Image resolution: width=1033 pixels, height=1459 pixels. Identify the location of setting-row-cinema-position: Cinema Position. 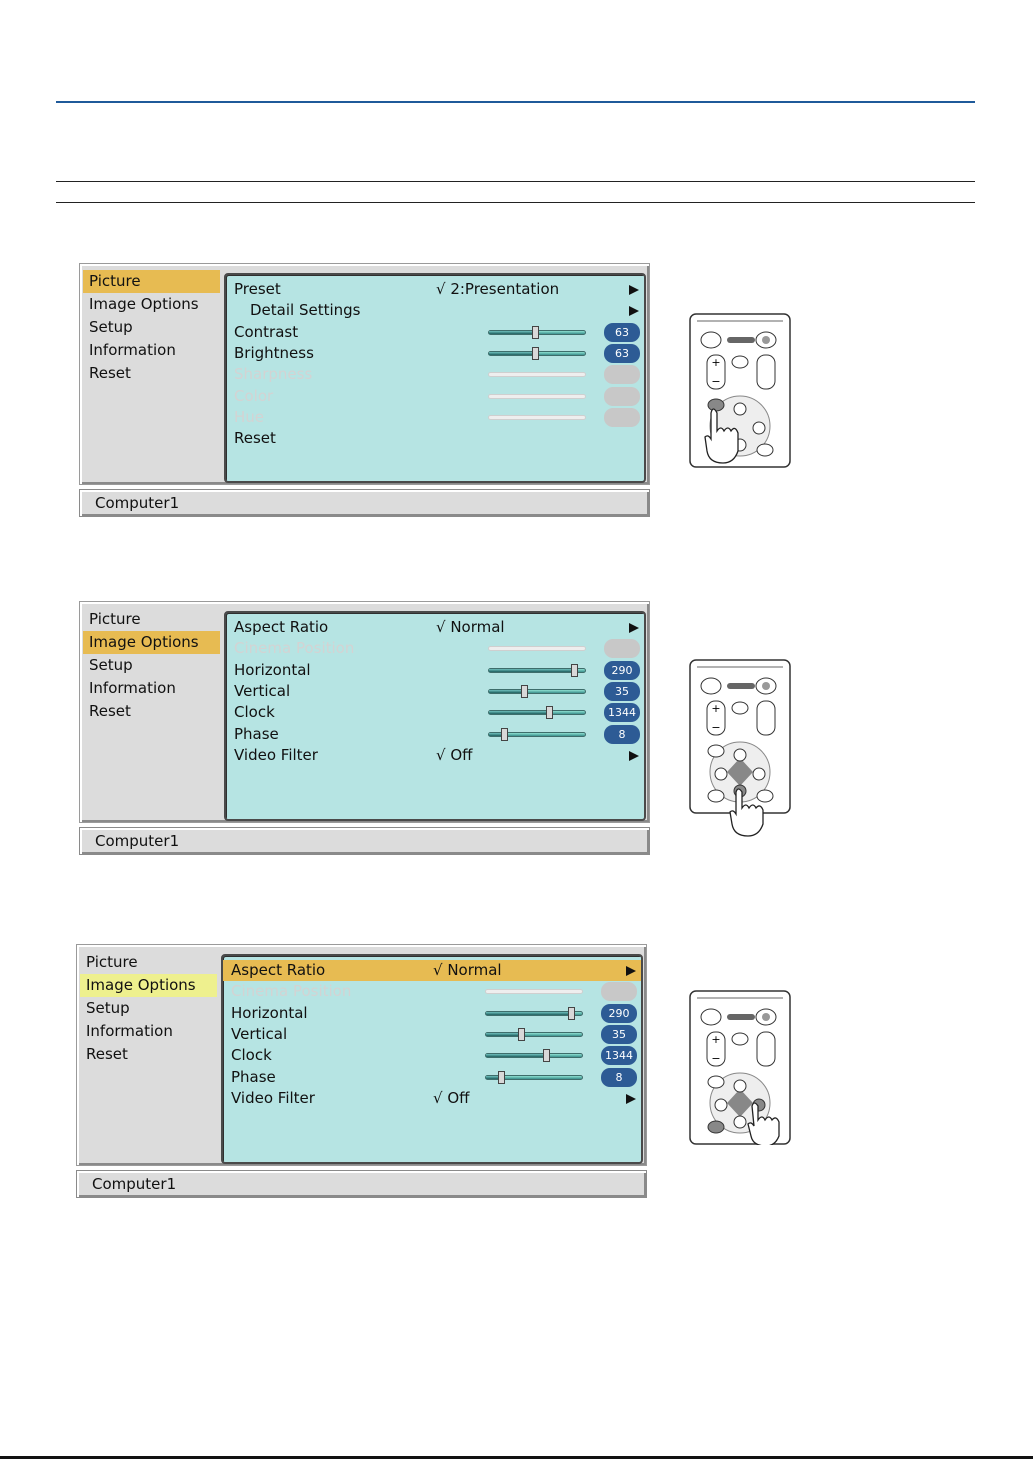
(435, 648).